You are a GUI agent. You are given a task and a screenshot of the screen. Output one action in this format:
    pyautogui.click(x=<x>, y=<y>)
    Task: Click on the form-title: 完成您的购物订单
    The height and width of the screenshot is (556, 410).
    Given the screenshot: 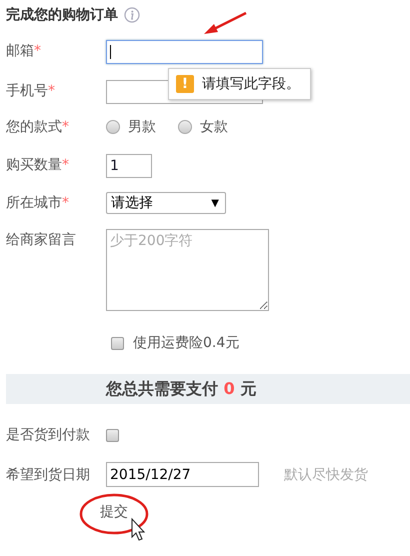 What is the action you would take?
    pyautogui.click(x=62, y=15)
    